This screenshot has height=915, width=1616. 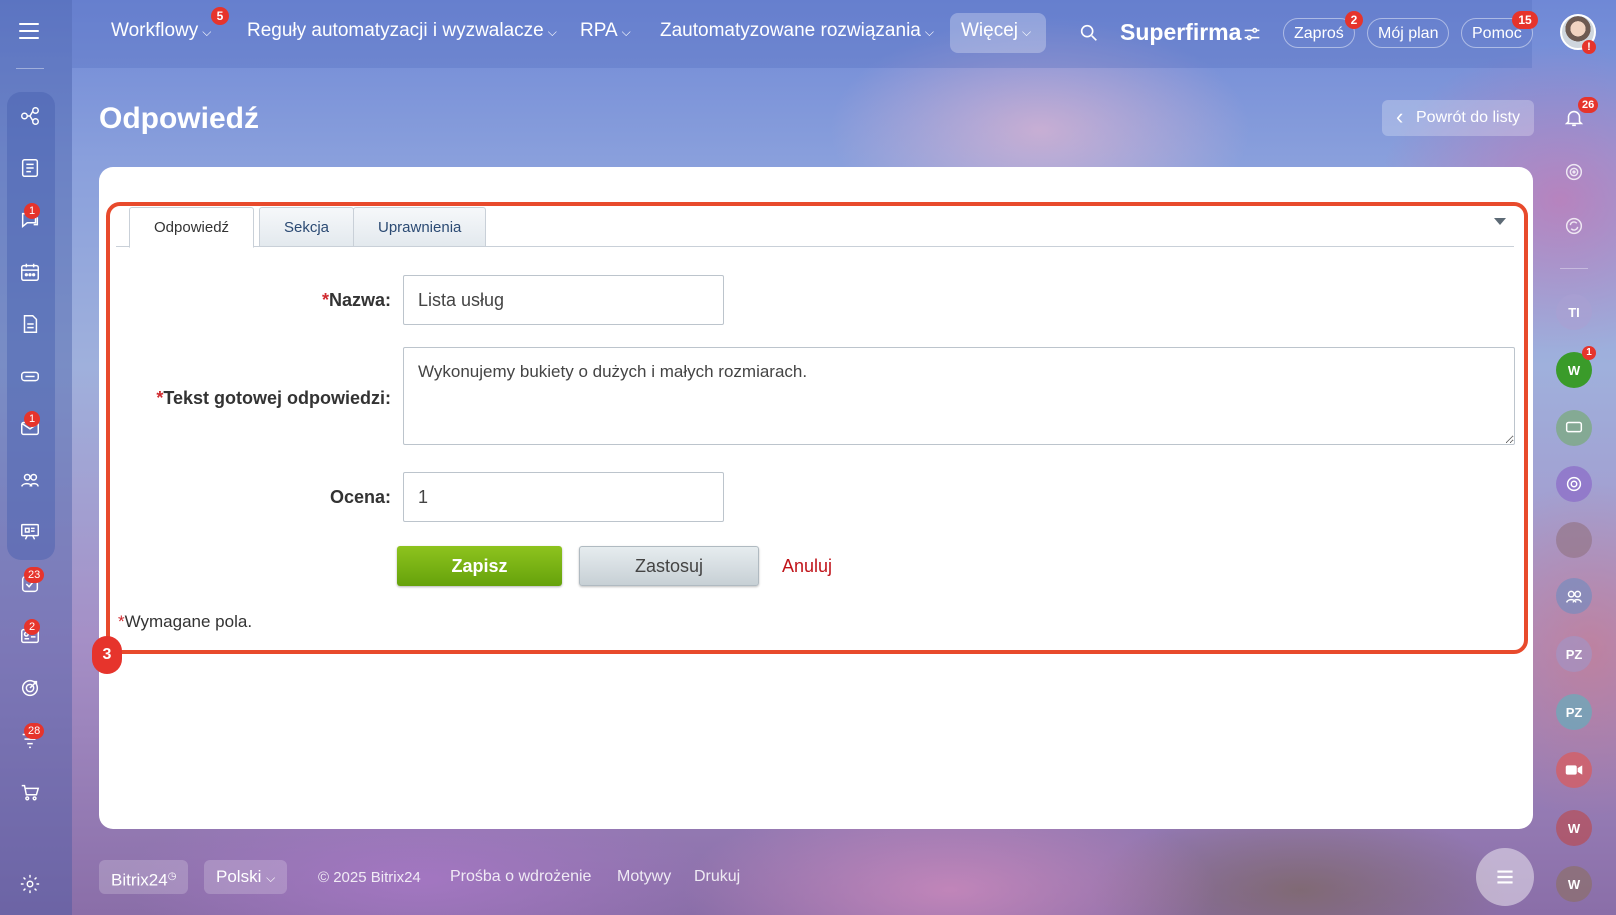 What do you see at coordinates (32, 419) in the screenshot?
I see `mail-badge: 1` at bounding box center [32, 419].